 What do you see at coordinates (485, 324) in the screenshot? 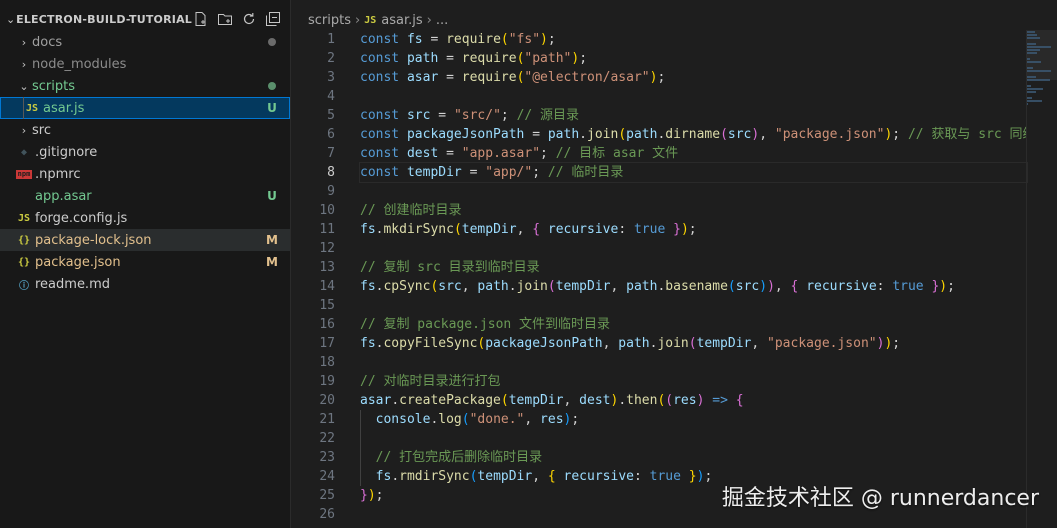
I see `line-text: // 复制 package.json 文件到临时目录` at bounding box center [485, 324].